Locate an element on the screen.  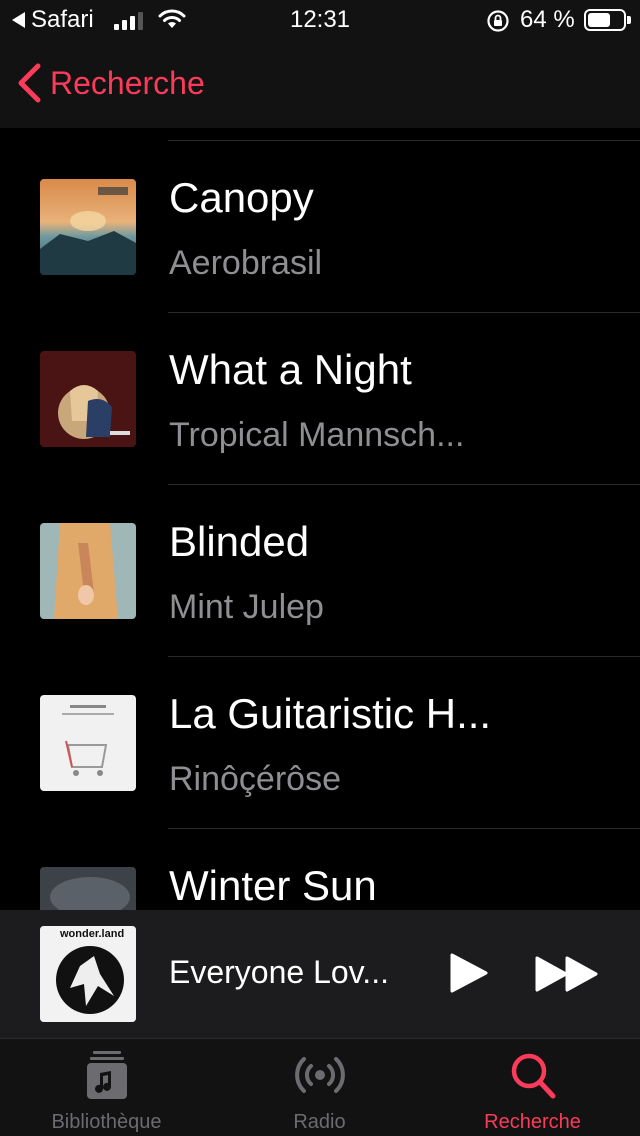
tab-search-label: Recherche is located at coordinates (532, 1122).